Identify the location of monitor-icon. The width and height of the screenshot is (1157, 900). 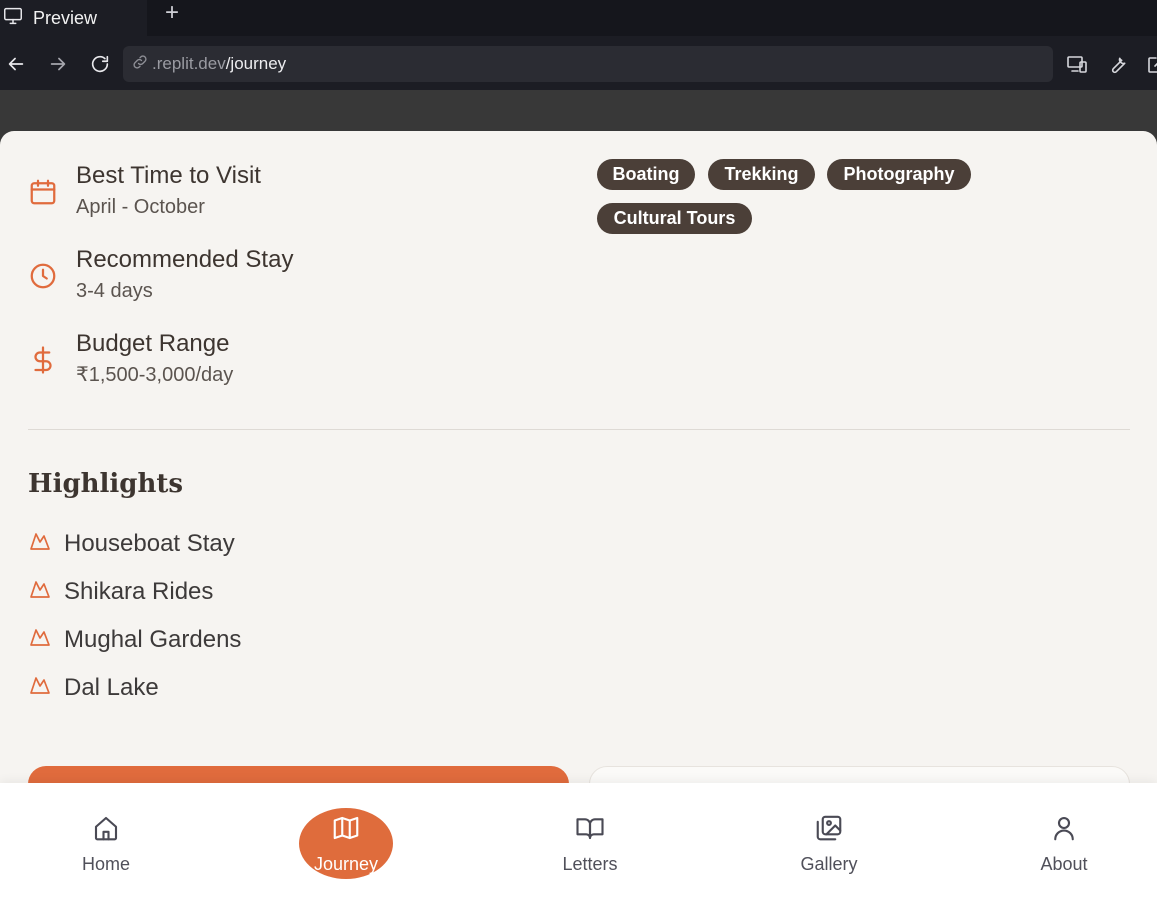
(13, 18).